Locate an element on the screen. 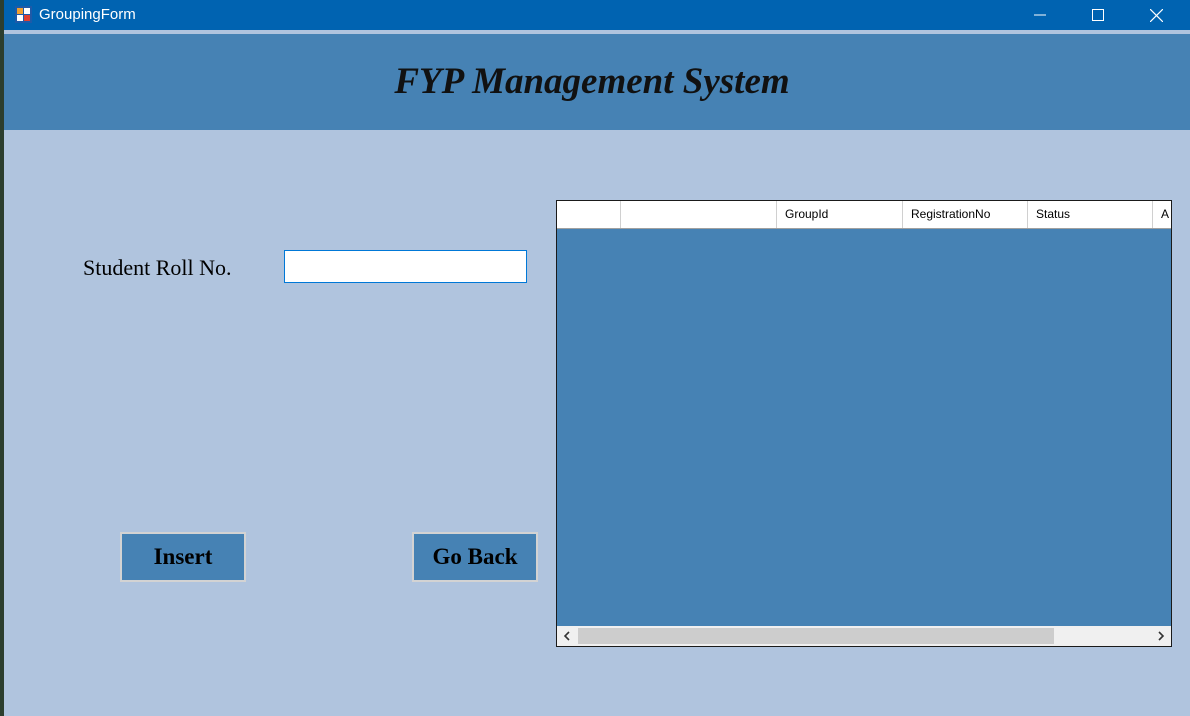  insert-button: Insert is located at coordinates (183, 557).